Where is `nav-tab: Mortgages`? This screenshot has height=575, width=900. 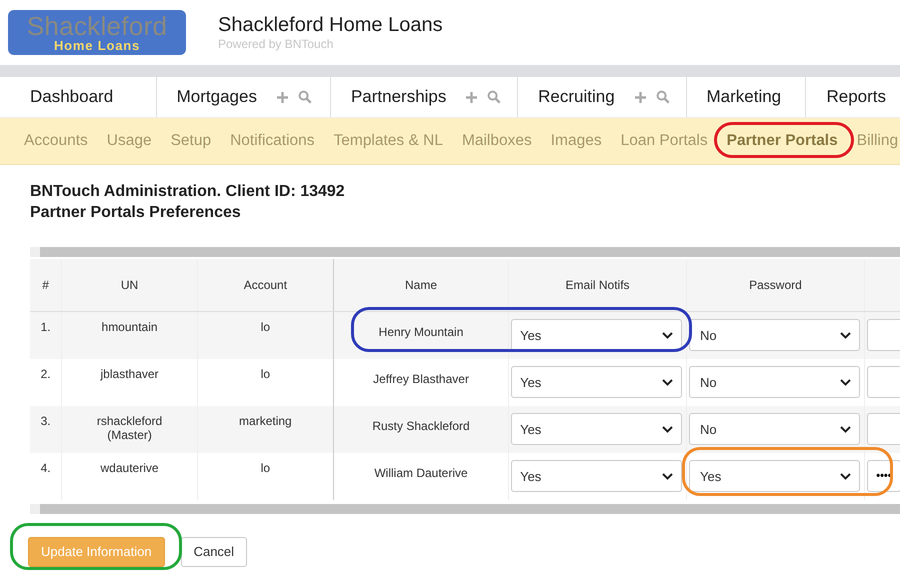
nav-tab: Mortgages is located at coordinates (243, 97).